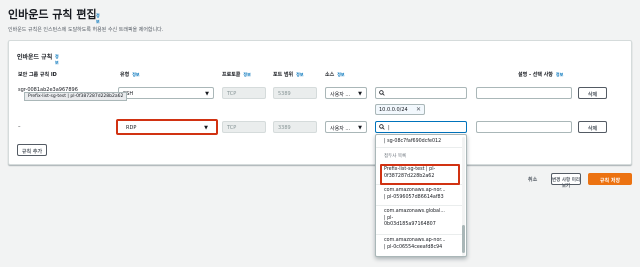 Image resolution: width=640 pixels, height=267 pixels. Describe the element at coordinates (295, 93) in the screenshot. I see `port-range-field: 5389` at that location.